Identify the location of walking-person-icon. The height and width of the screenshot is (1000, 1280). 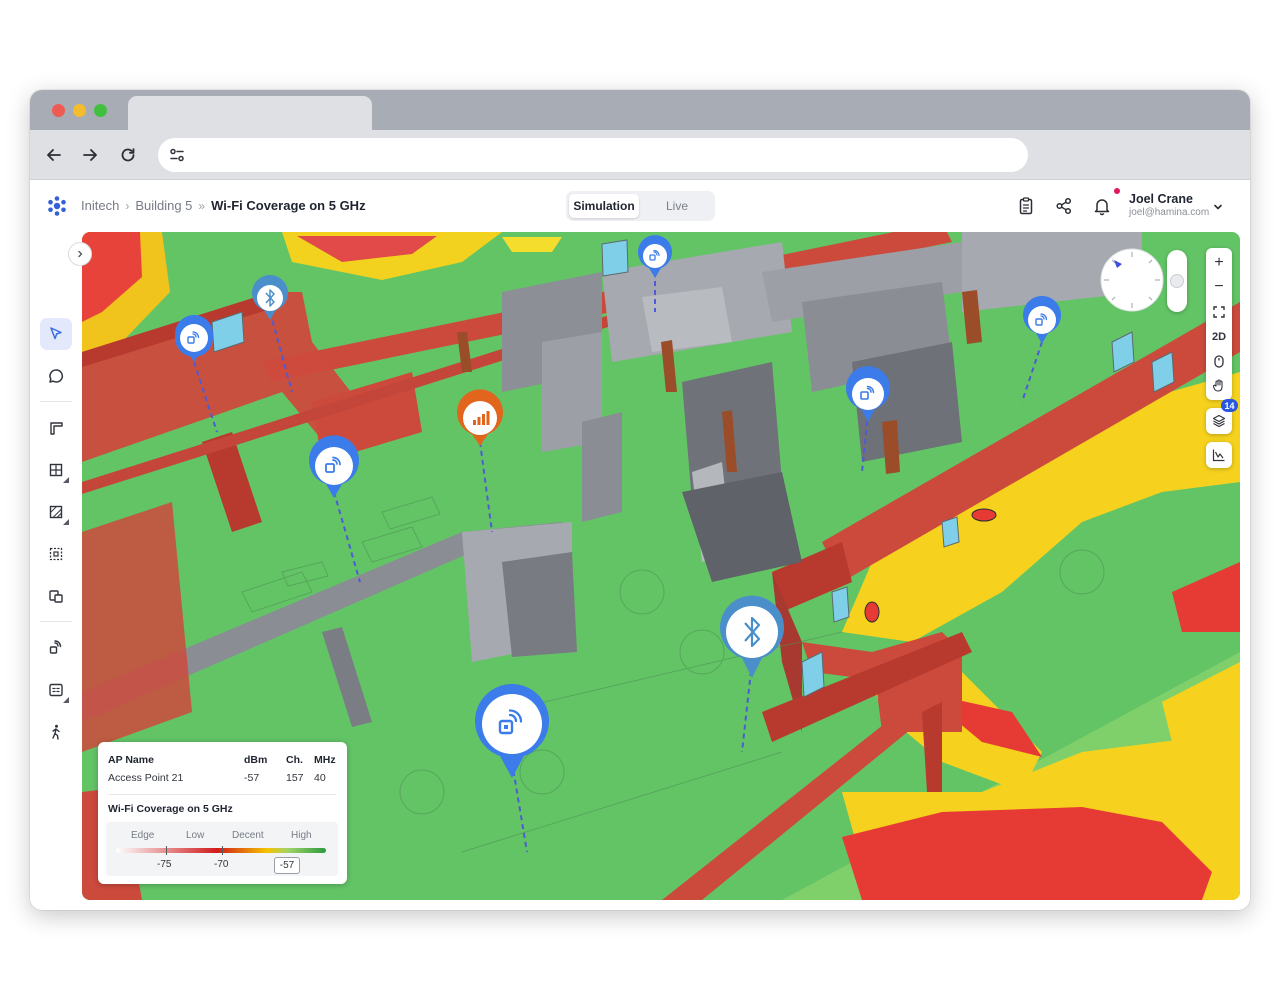
(56, 732).